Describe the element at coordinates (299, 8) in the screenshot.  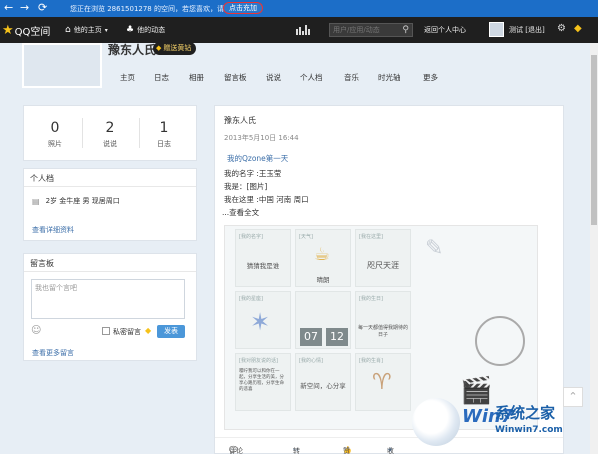
I see `top-notice-bar: ← → ⟳ 您正在浏览 2861501278 的空间，若您喜欢，请 点击充加` at that location.